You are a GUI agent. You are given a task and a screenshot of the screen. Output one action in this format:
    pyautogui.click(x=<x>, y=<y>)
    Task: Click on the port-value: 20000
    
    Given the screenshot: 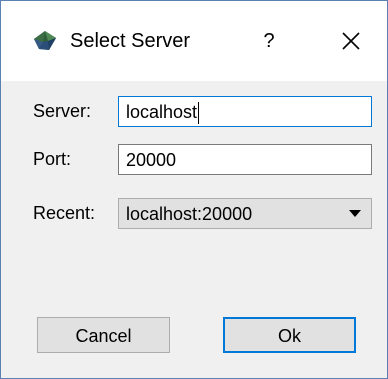 What is the action you would take?
    pyautogui.click(x=151, y=160)
    